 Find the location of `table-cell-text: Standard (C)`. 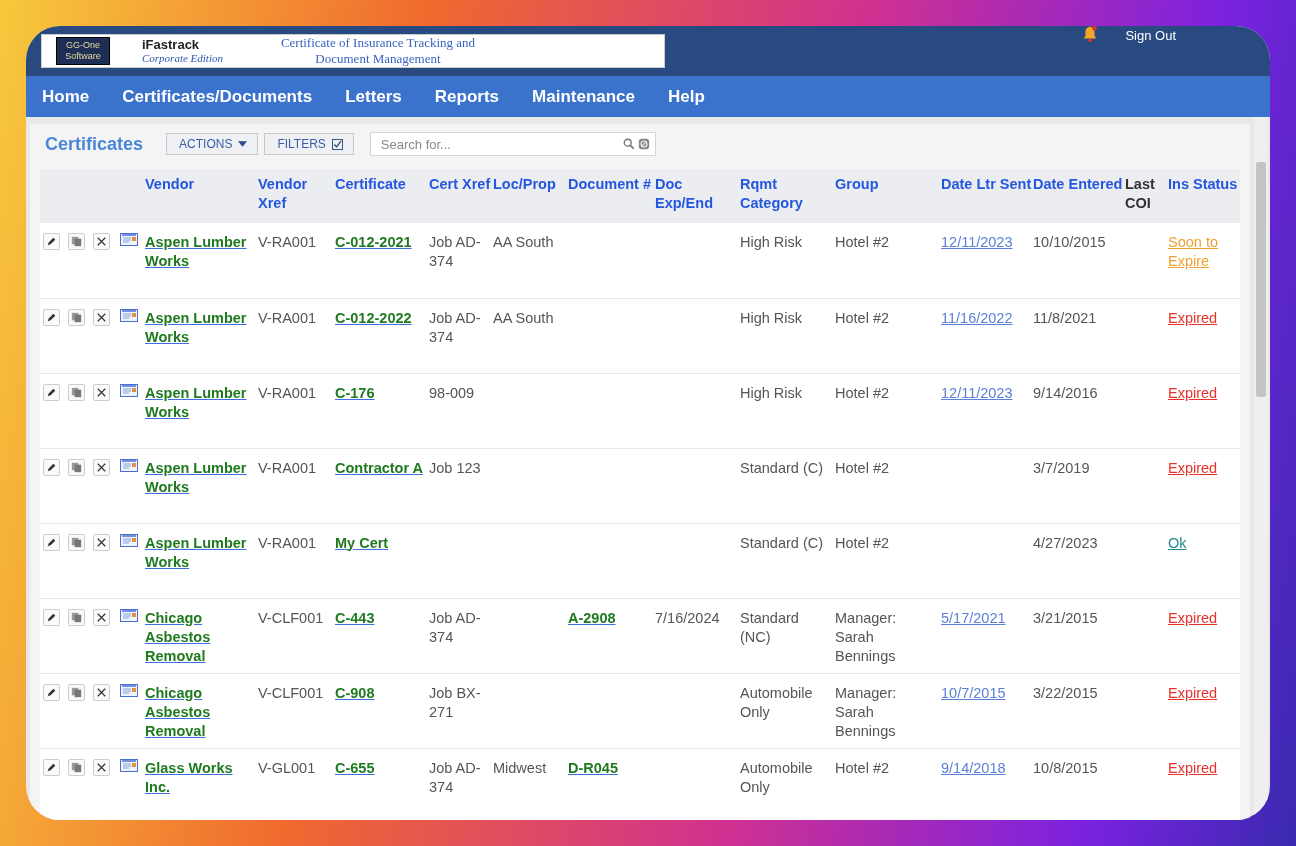

table-cell-text: Standard (C) is located at coordinates (781, 542).